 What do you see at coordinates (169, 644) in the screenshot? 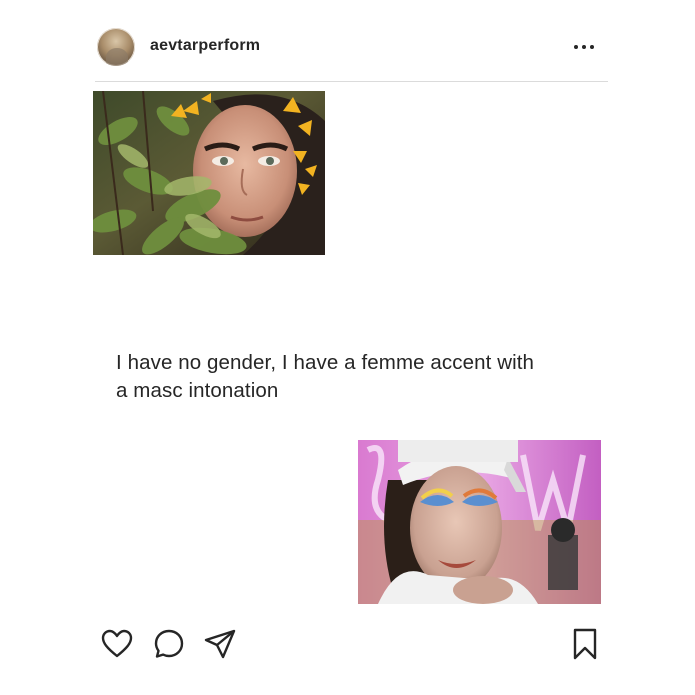
I see `comment-bubble-icon` at bounding box center [169, 644].